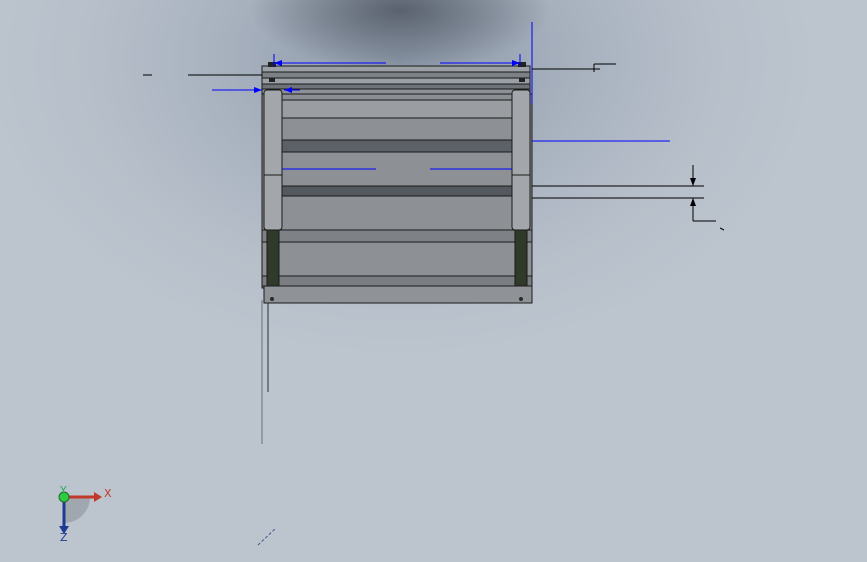  What do you see at coordinates (64, 537) in the screenshot?
I see `triad-z-label: Z` at bounding box center [64, 537].